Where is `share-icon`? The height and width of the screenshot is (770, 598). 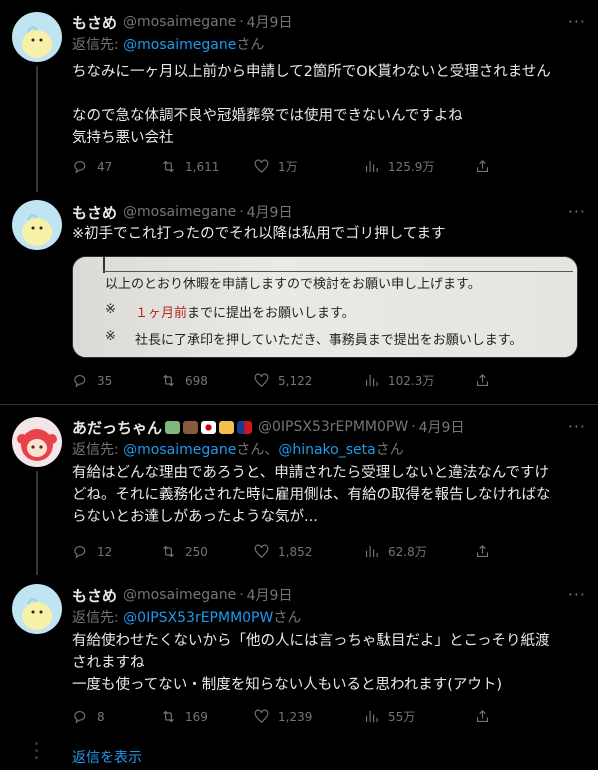
share-icon is located at coordinates (482, 380).